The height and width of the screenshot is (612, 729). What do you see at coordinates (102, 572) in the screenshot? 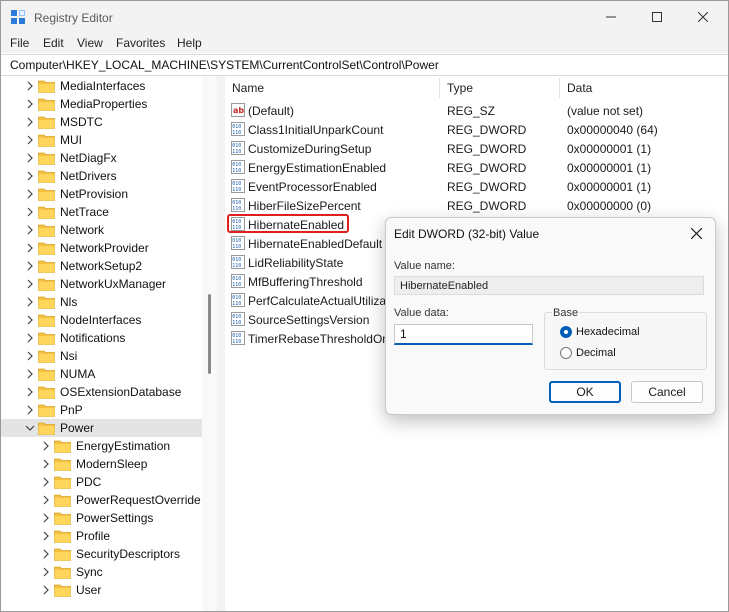
I see `tree-item: Sync` at bounding box center [102, 572].